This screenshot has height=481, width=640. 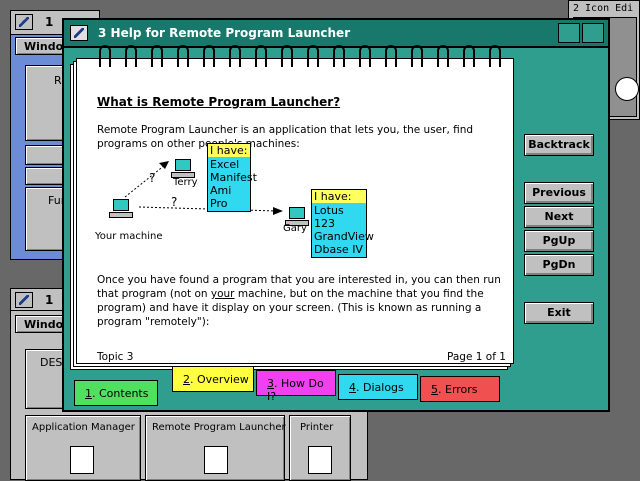 I want to click on bg-window-circle-icon, so click(x=627, y=89).